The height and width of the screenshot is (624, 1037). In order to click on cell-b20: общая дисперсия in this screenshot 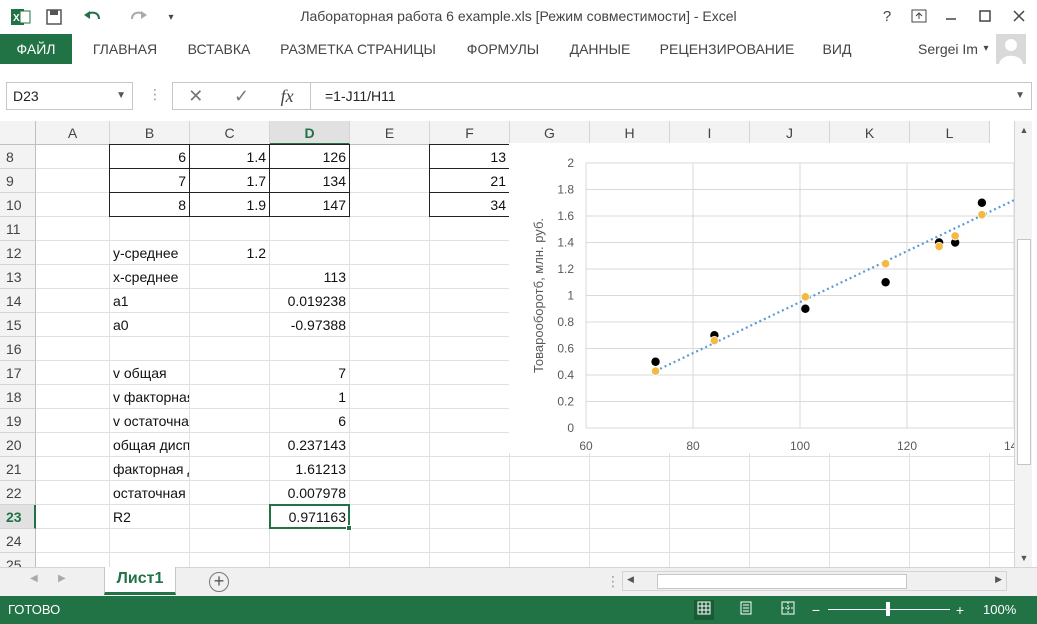, I will do `click(149, 445)`.